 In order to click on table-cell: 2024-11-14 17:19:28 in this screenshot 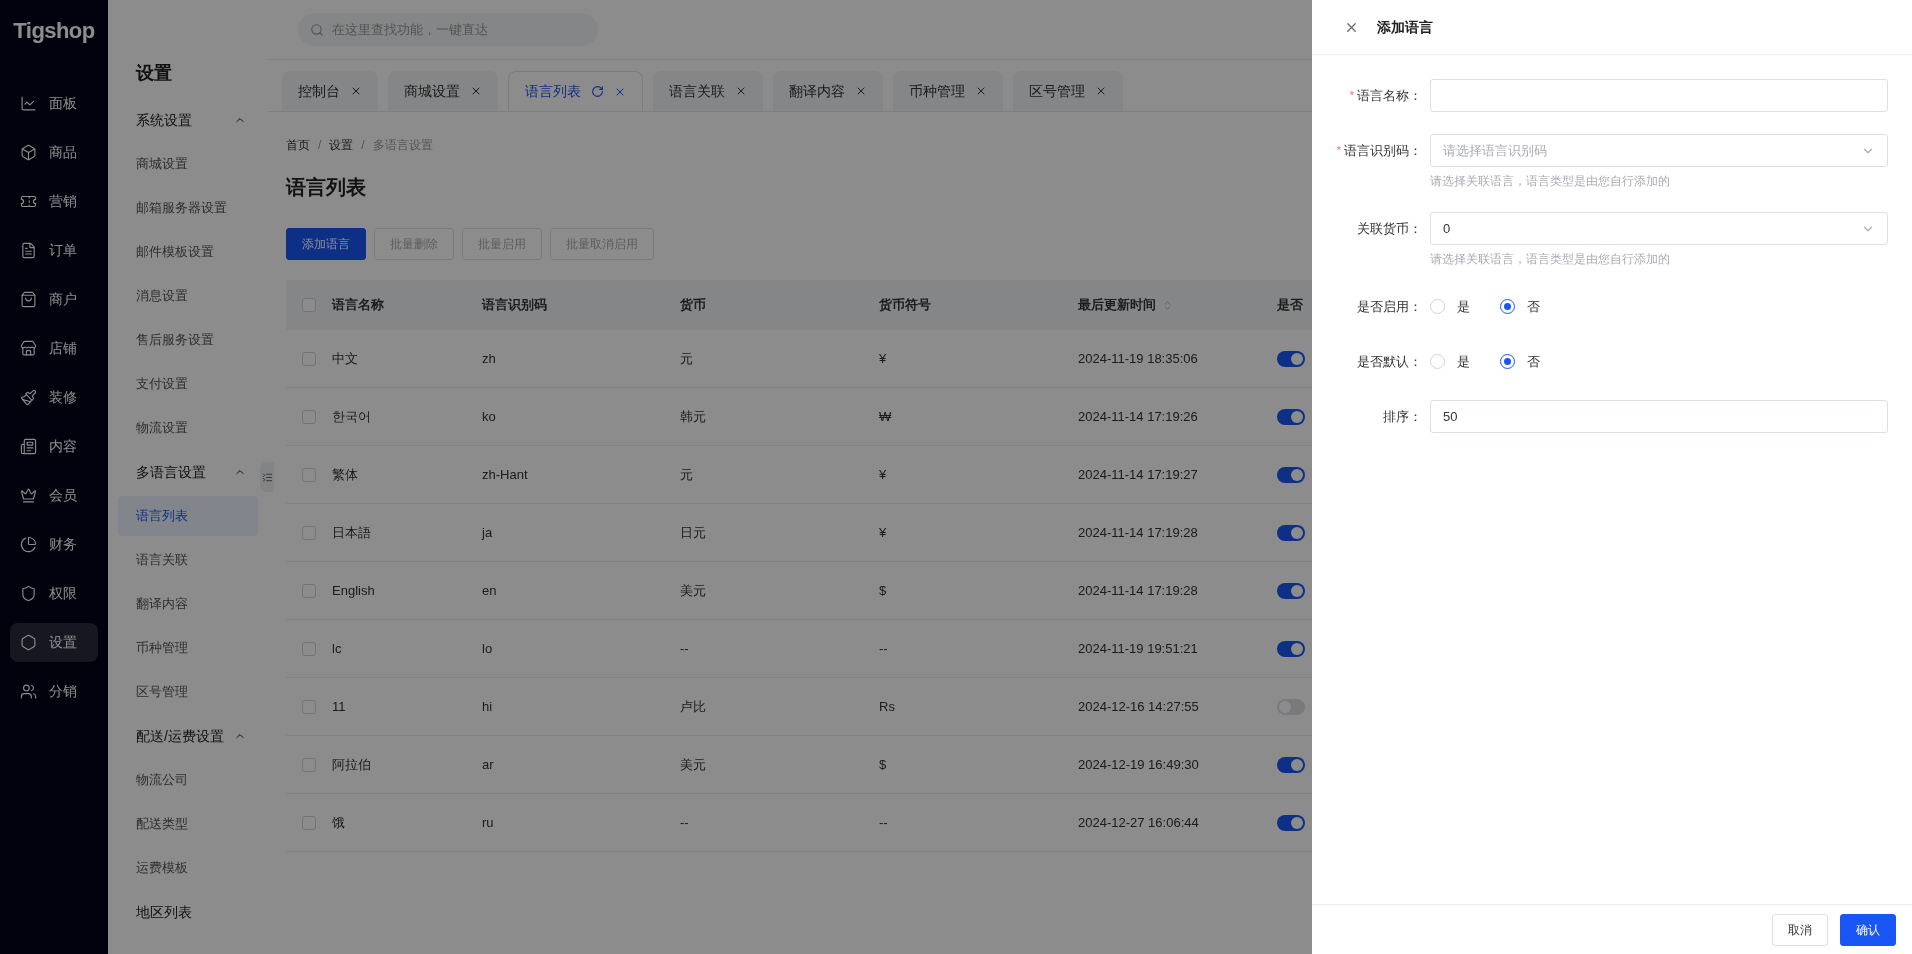, I will do `click(1138, 532)`.